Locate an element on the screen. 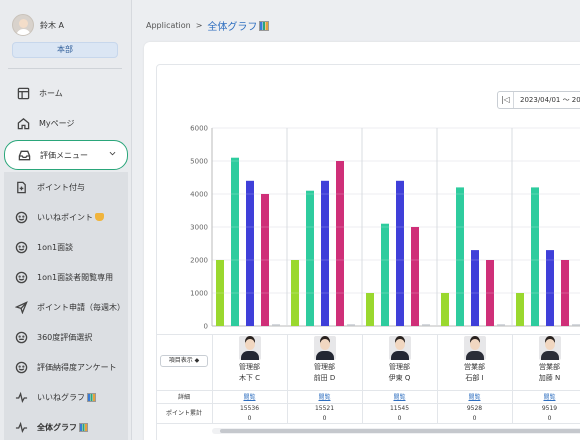 This screenshot has height=440, width=580. breadcrumb: Application > 全体グラフ is located at coordinates (208, 25).